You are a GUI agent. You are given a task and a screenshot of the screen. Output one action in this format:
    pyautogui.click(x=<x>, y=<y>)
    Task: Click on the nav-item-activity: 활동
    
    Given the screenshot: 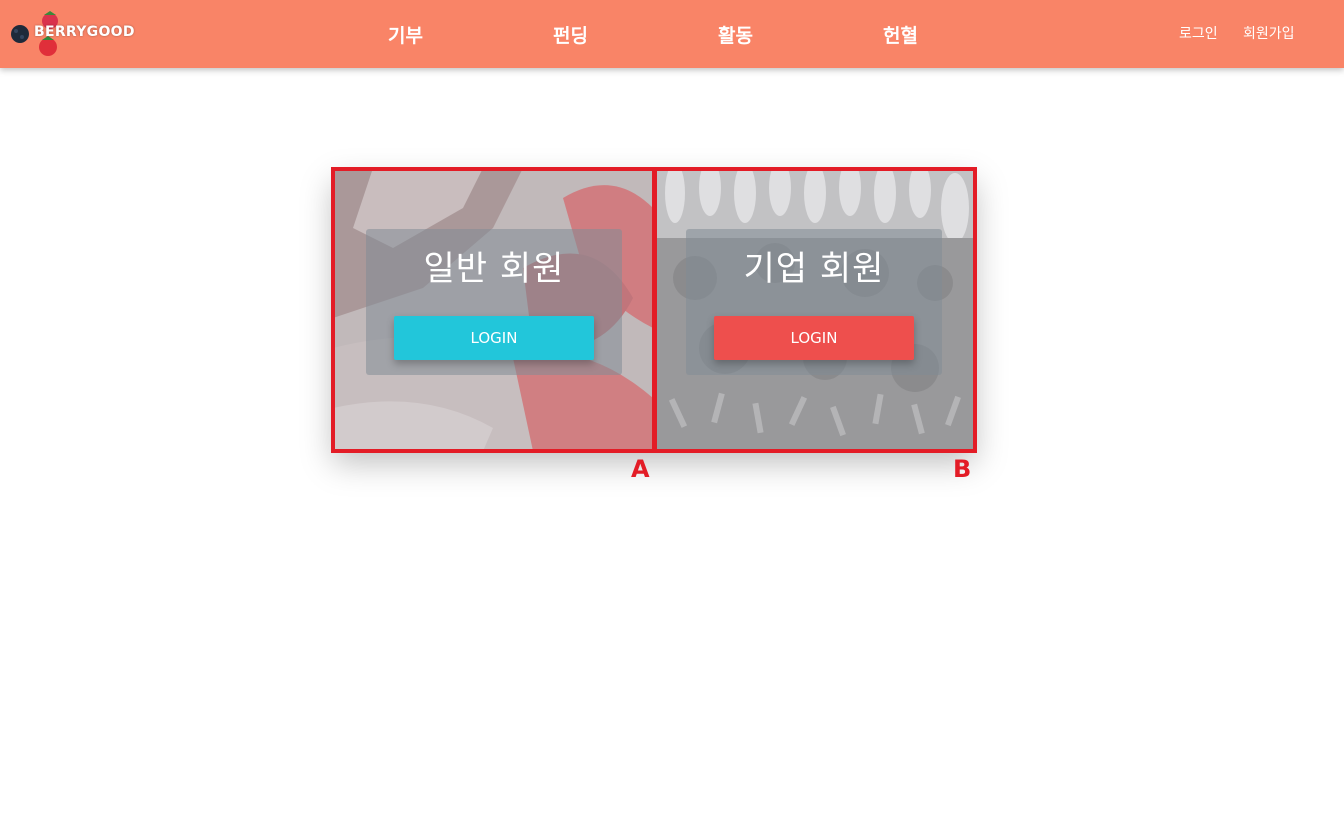 What is the action you would take?
    pyautogui.click(x=735, y=34)
    